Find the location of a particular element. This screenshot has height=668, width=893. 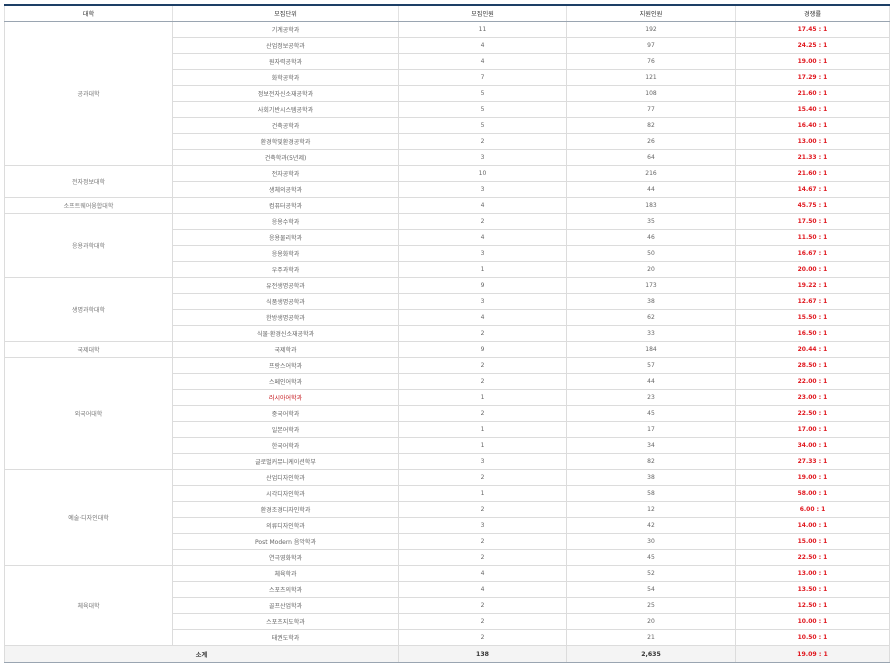

unit-cell: 원자력공학과 is located at coordinates (285, 61).